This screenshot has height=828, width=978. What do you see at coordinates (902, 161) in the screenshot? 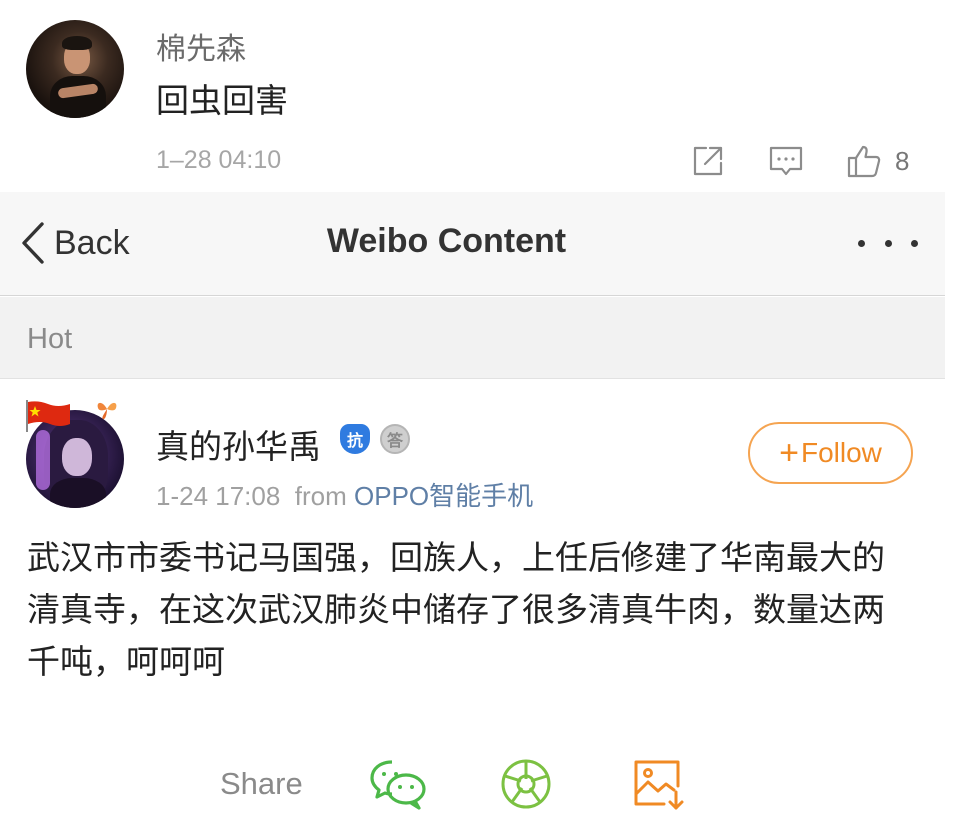
I see `like-count: 8` at bounding box center [902, 161].